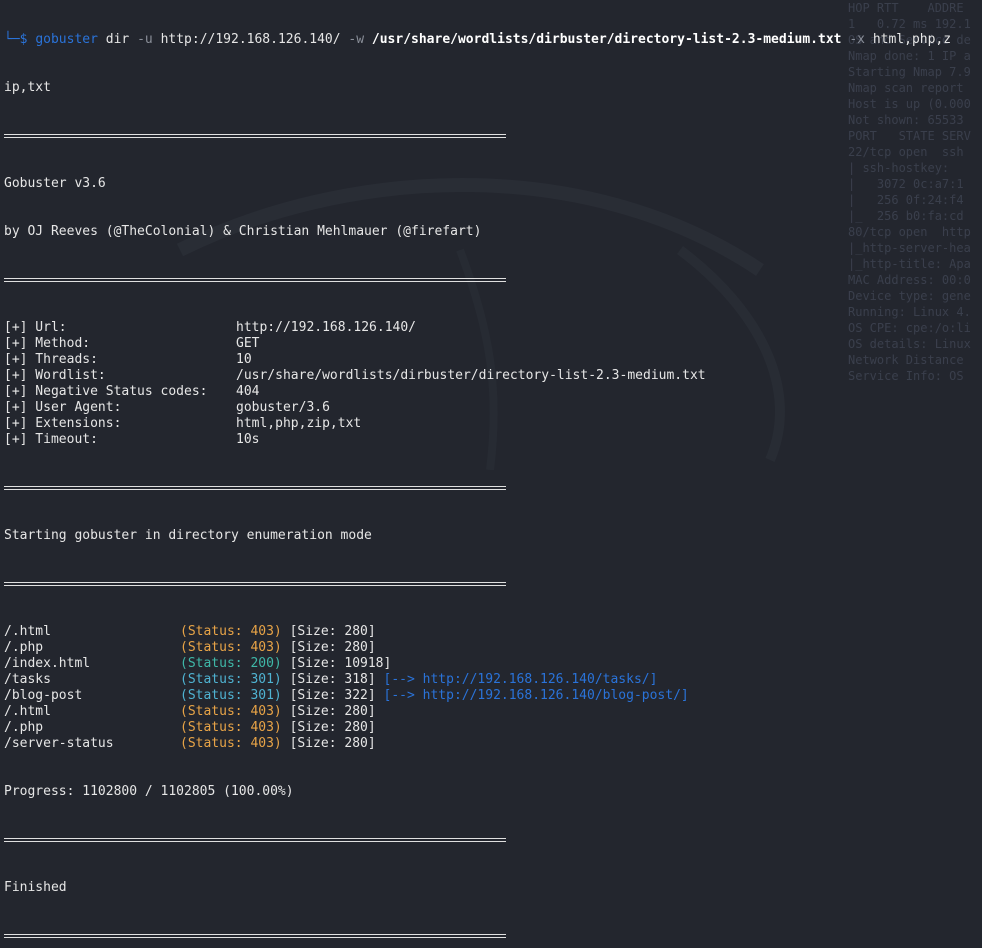 This screenshot has height=948, width=982. I want to click on result-size: [Size: 10918], so click(340, 663).